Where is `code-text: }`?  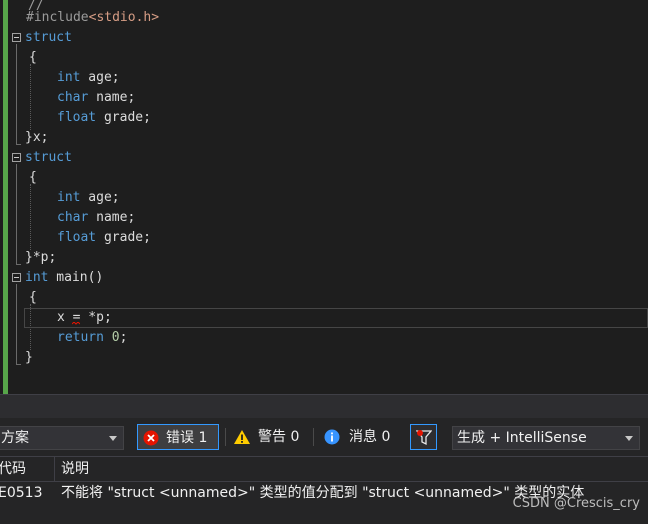
code-text: } is located at coordinates (29, 358).